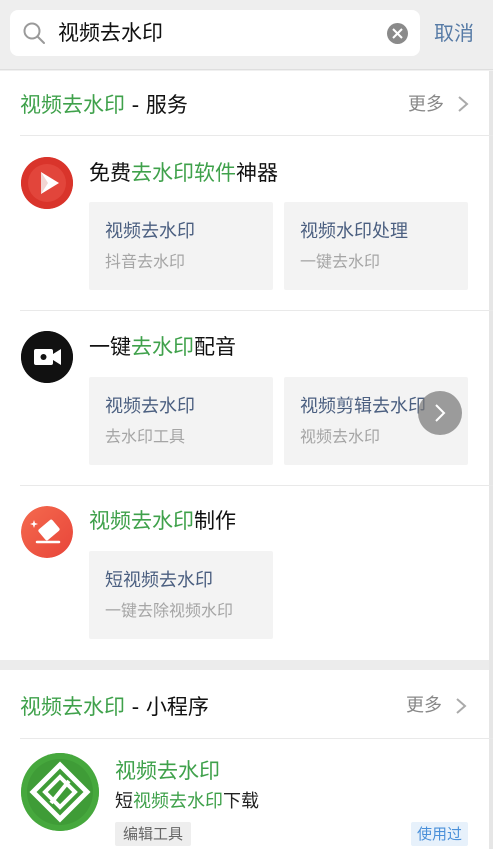  Describe the element at coordinates (145, 261) in the screenshot. I see `tile-subtitle: 抖音去水印` at that location.